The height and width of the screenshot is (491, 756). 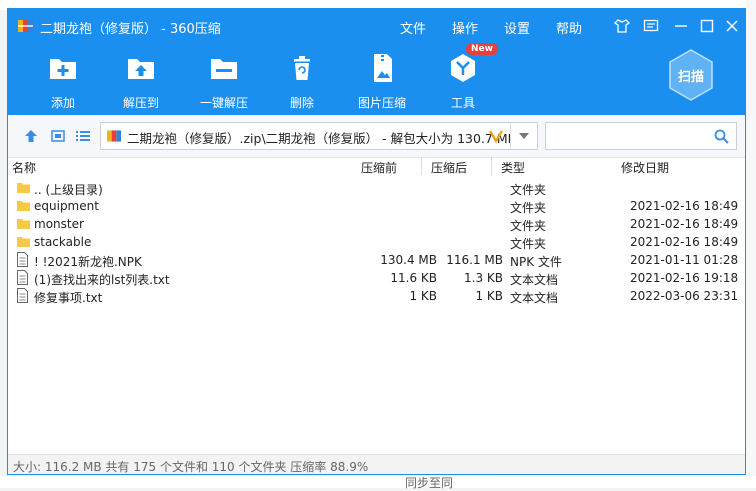 What do you see at coordinates (465, 27) in the screenshot?
I see `menu-operation: 操作` at bounding box center [465, 27].